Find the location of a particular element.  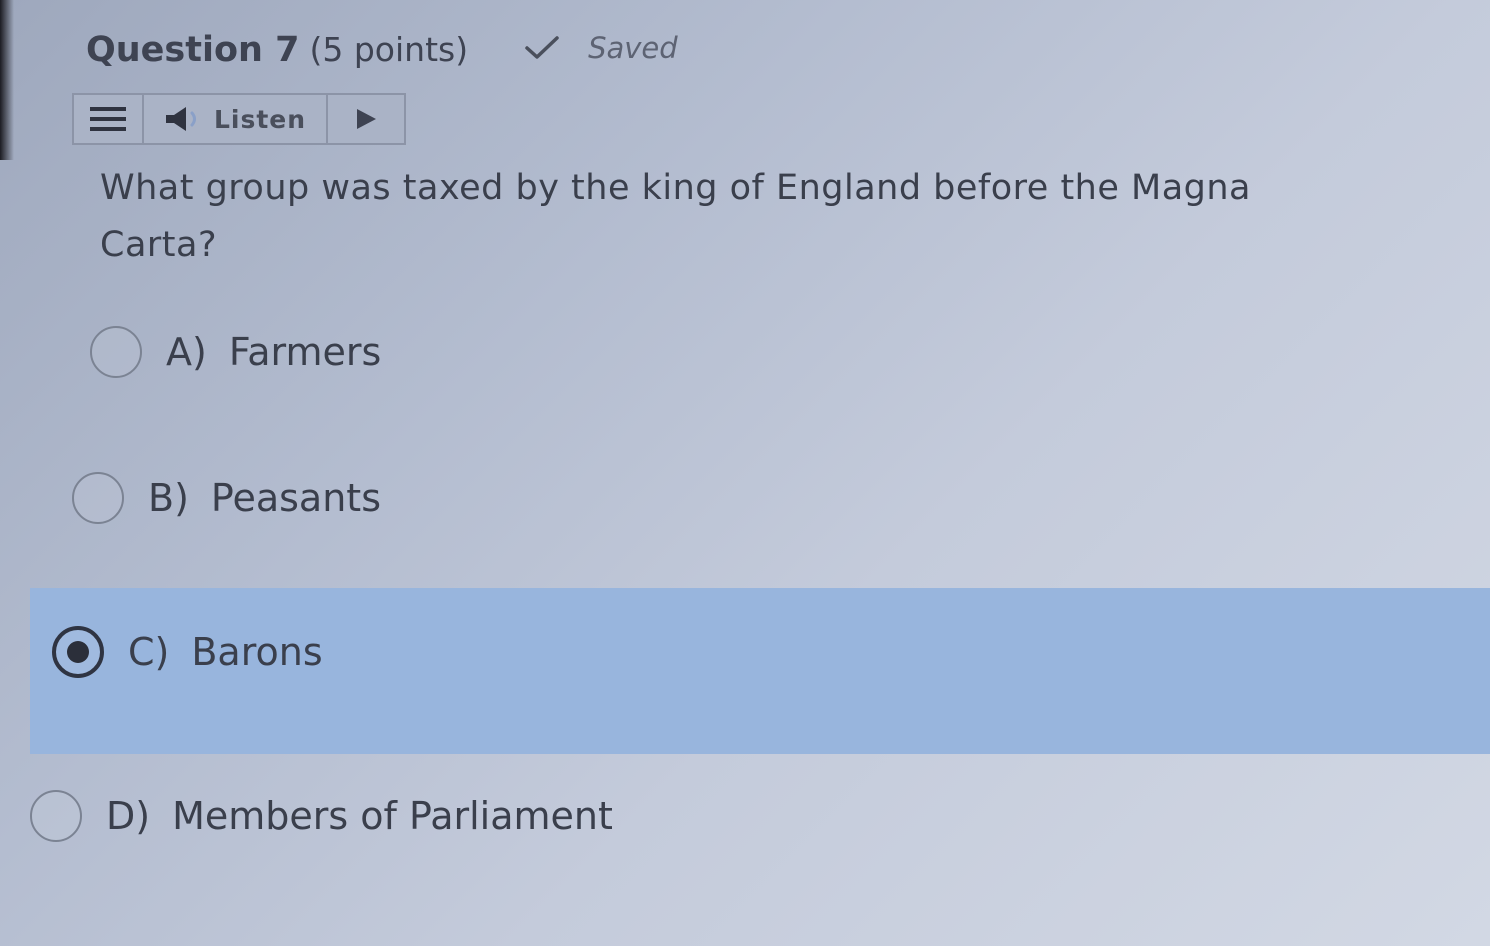

play-button is located at coordinates (366, 119).